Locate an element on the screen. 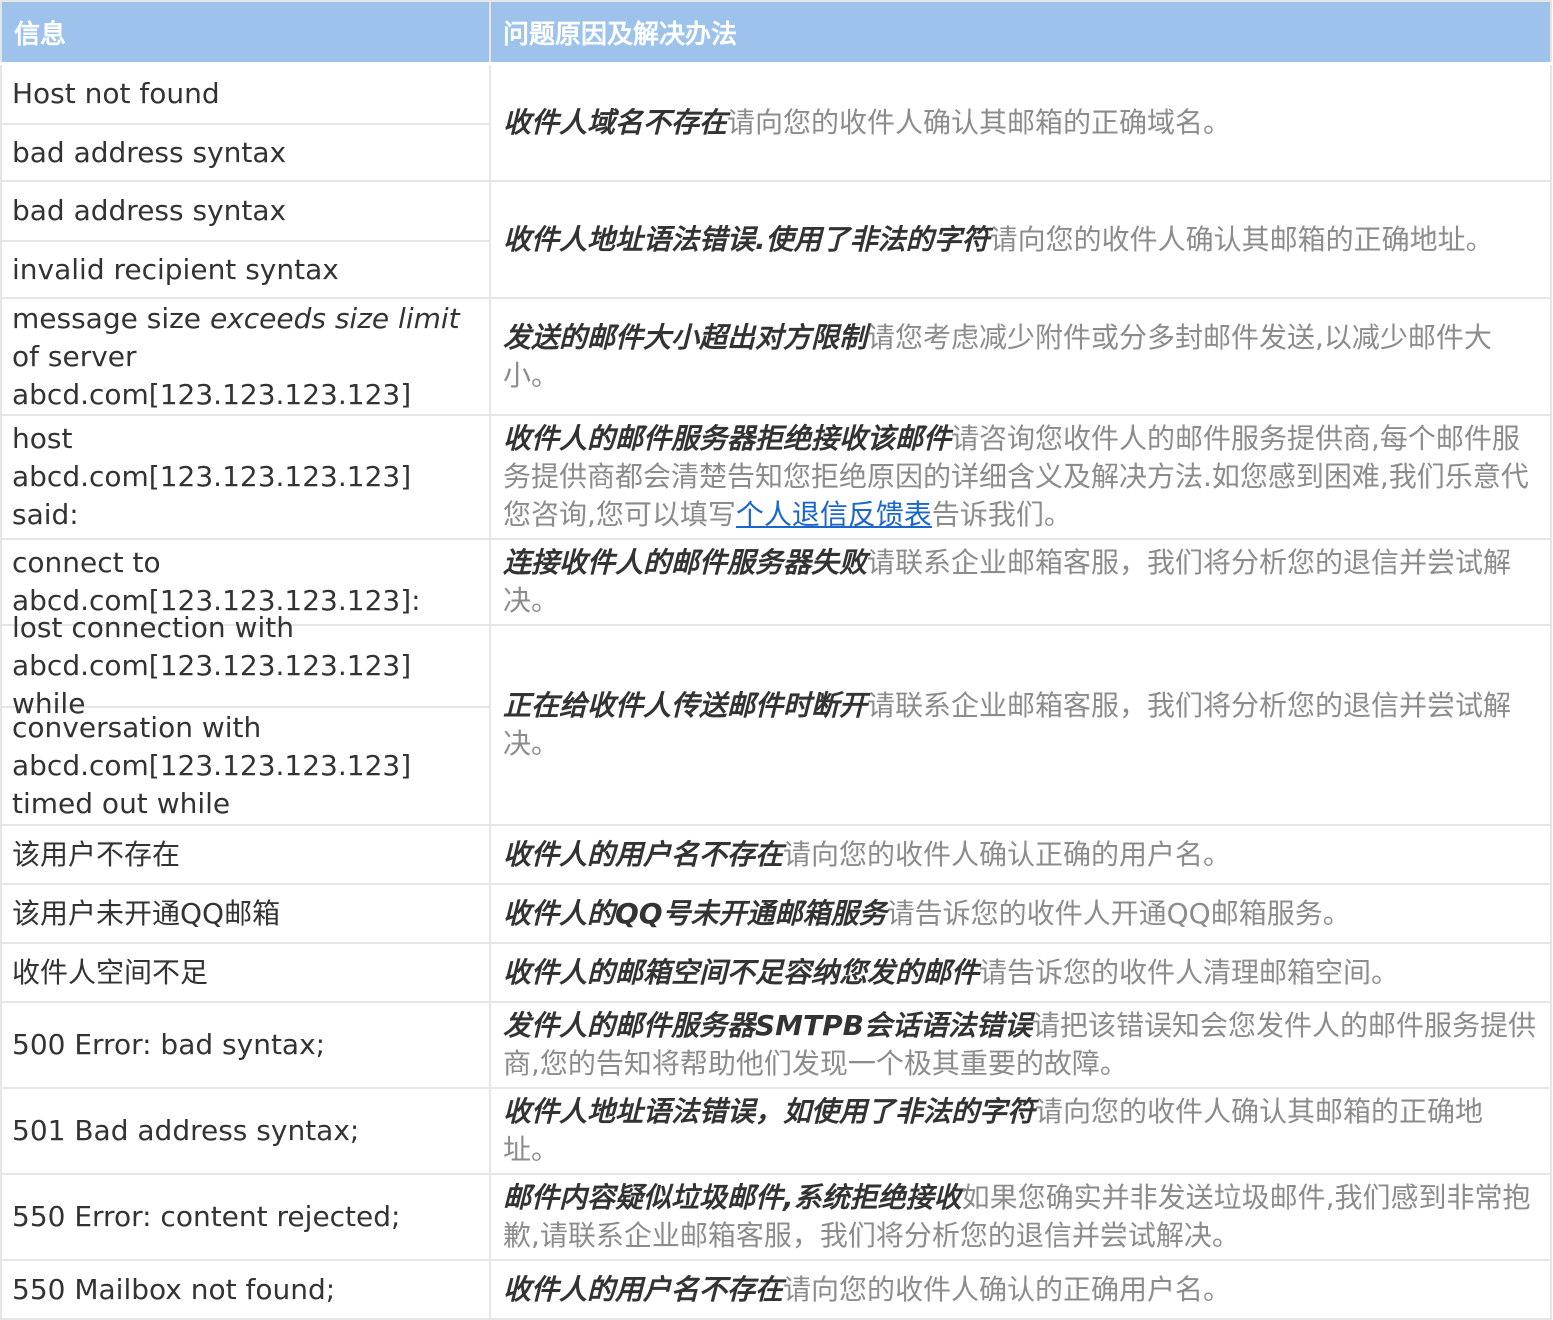 The height and width of the screenshot is (1320, 1553). info-line: invalid recipient syntax is located at coordinates (245, 268).